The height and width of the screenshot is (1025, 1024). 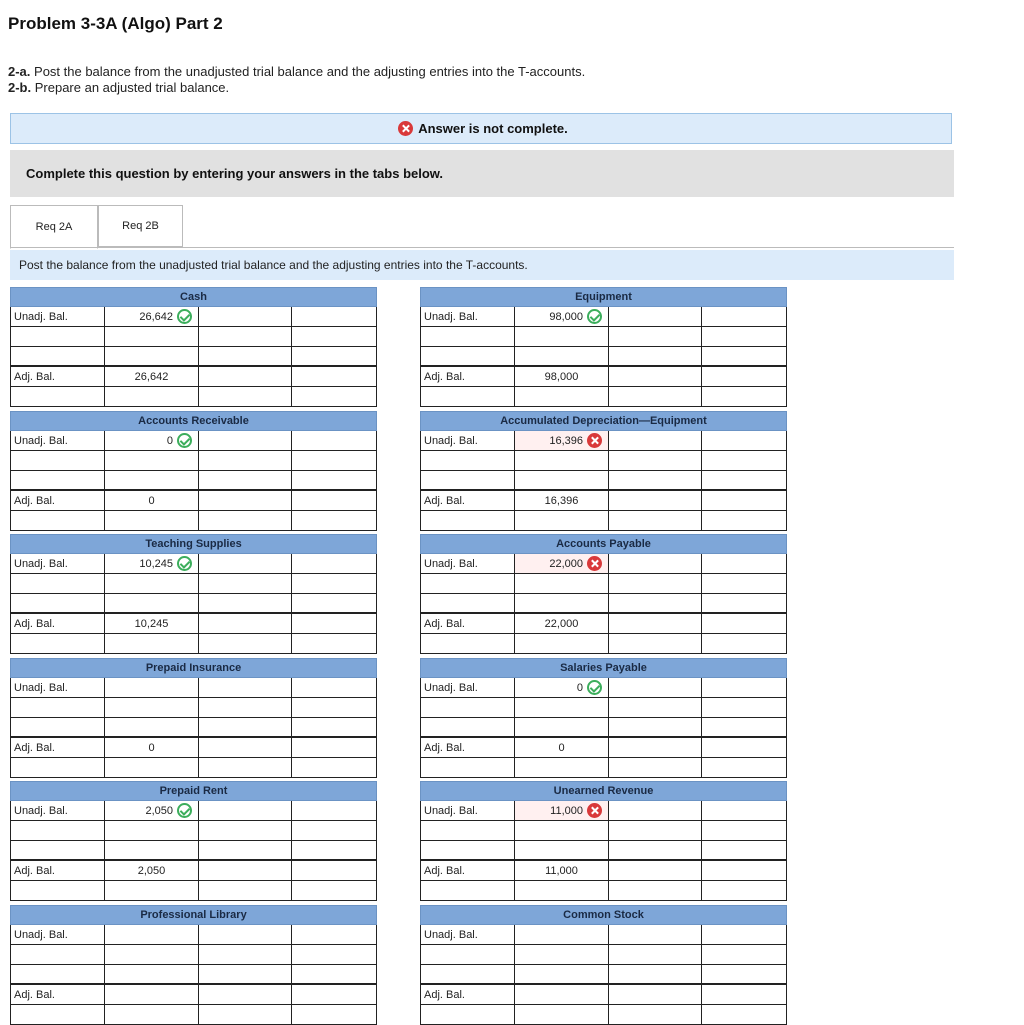 I want to click on debit-amount-input: 26,642, so click(x=152, y=317).